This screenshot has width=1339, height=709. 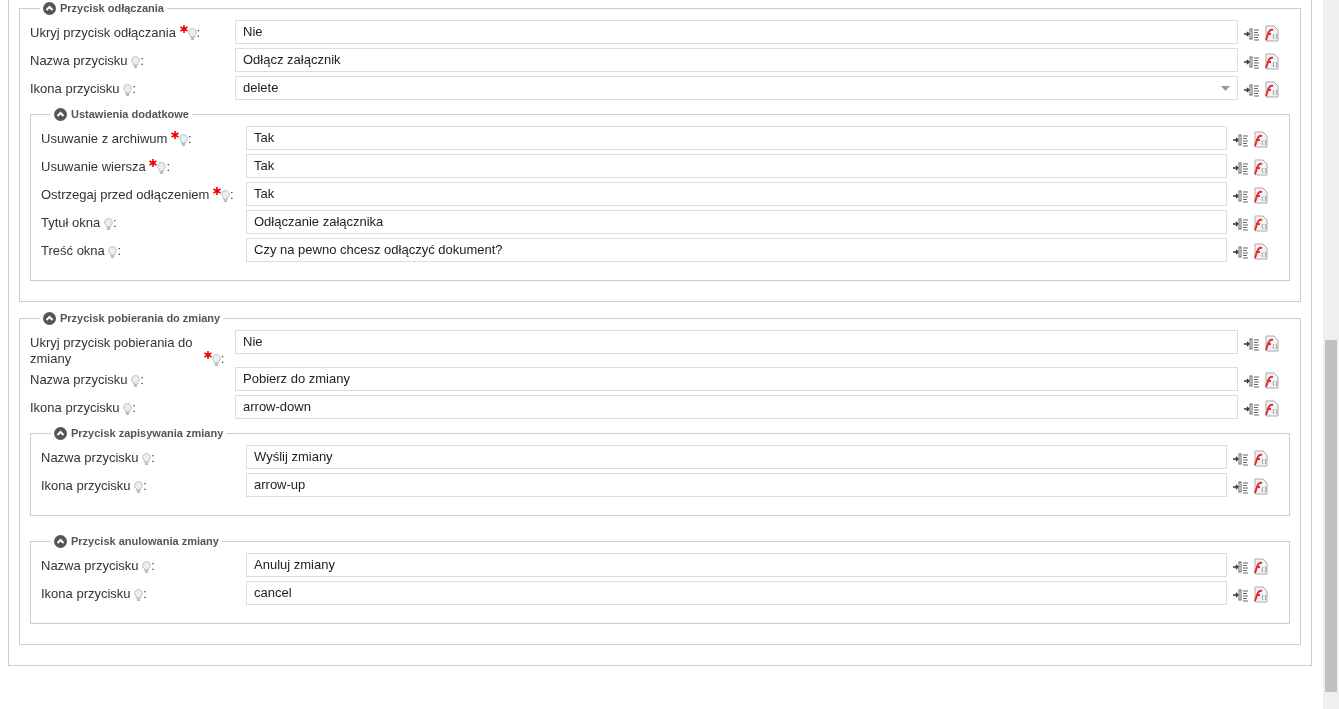 I want to click on section-title: Przycisk anulowania zmiany, so click(x=145, y=541).